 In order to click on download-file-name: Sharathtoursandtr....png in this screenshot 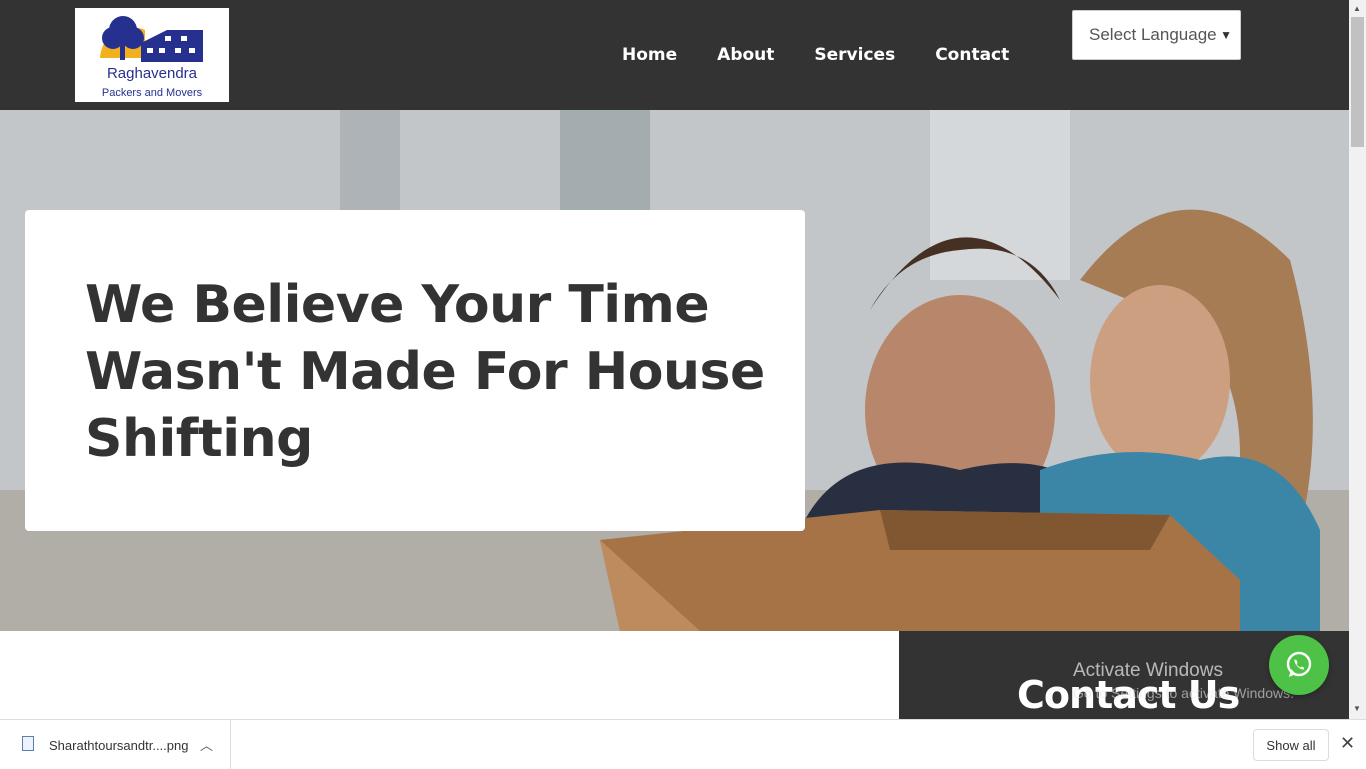, I will do `click(119, 745)`.